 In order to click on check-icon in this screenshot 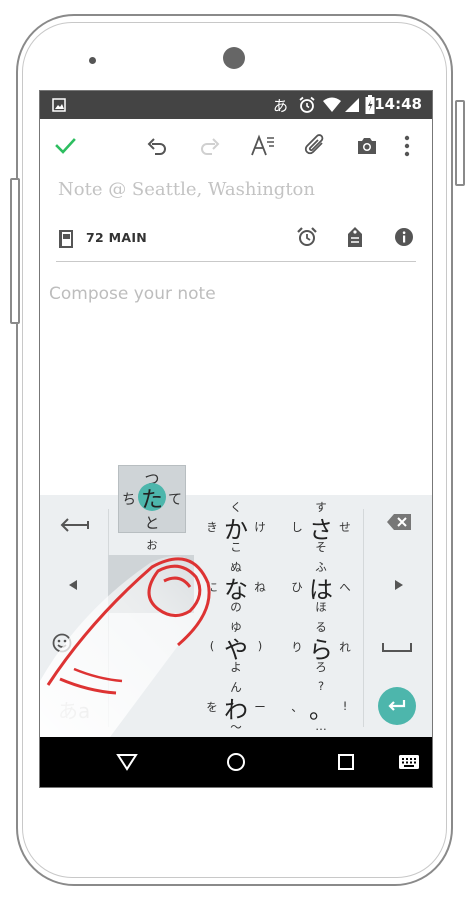, I will do `click(65, 146)`.